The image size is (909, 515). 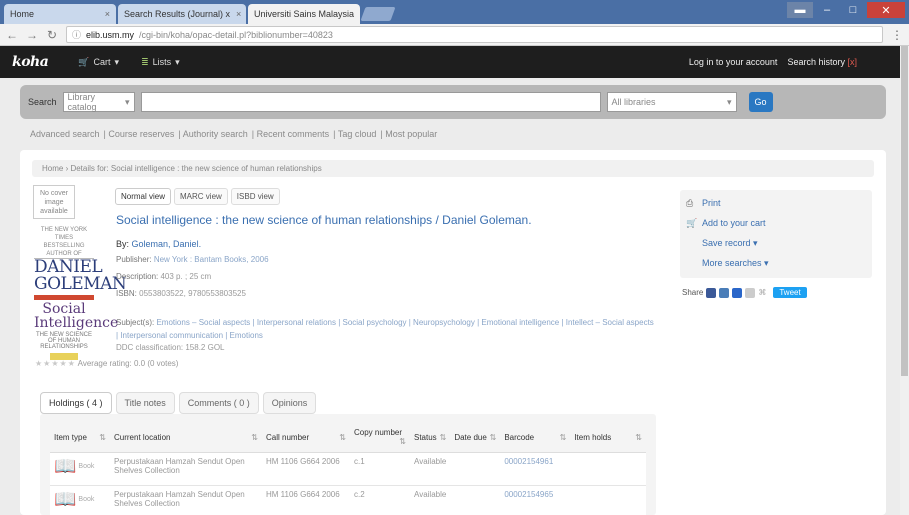 I want to click on col-current-location: Current location ⇅, so click(x=186, y=437).